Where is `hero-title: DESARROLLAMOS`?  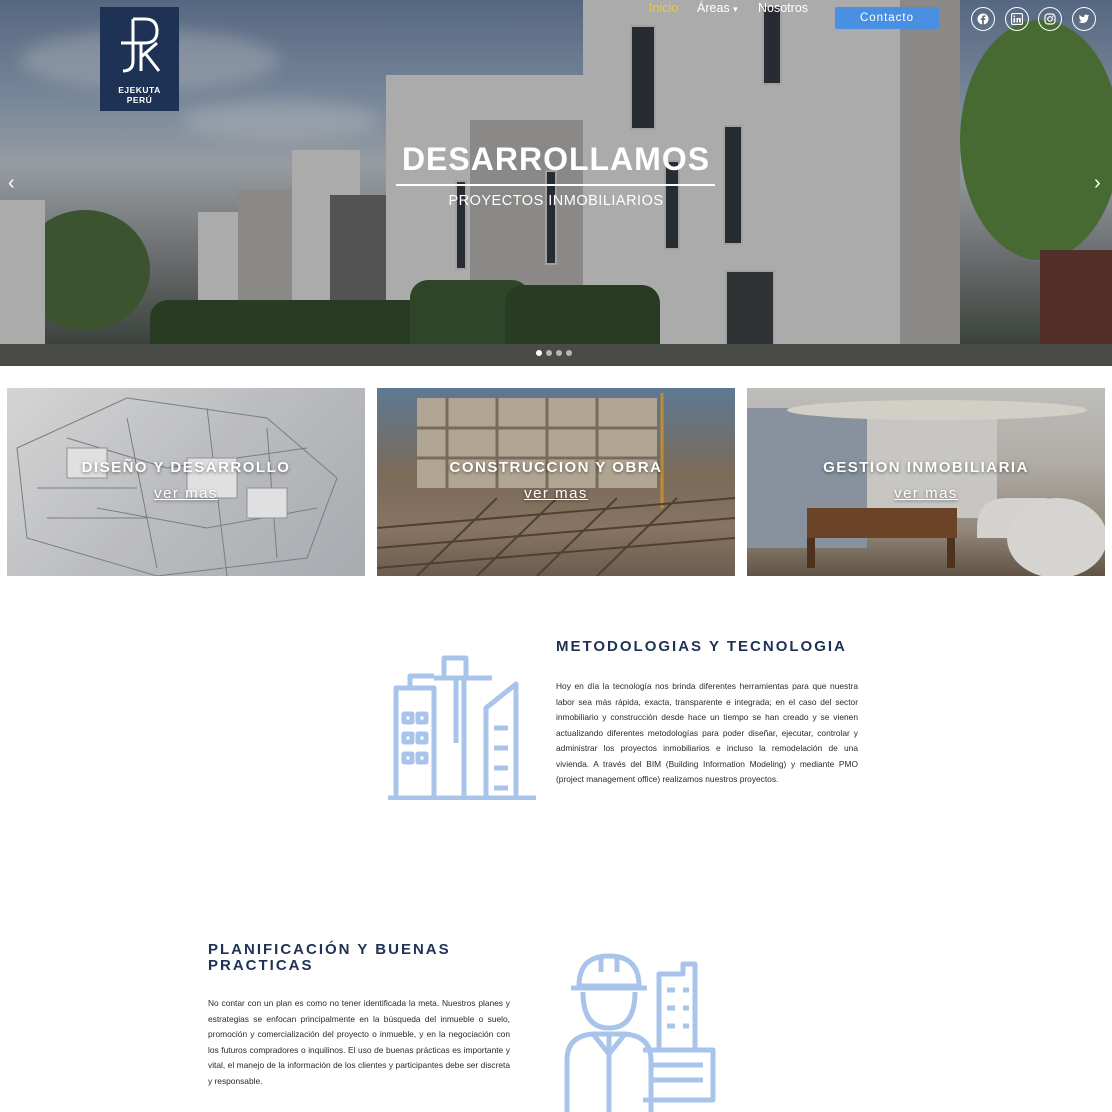
hero-title: DESARROLLAMOS is located at coordinates (556, 159).